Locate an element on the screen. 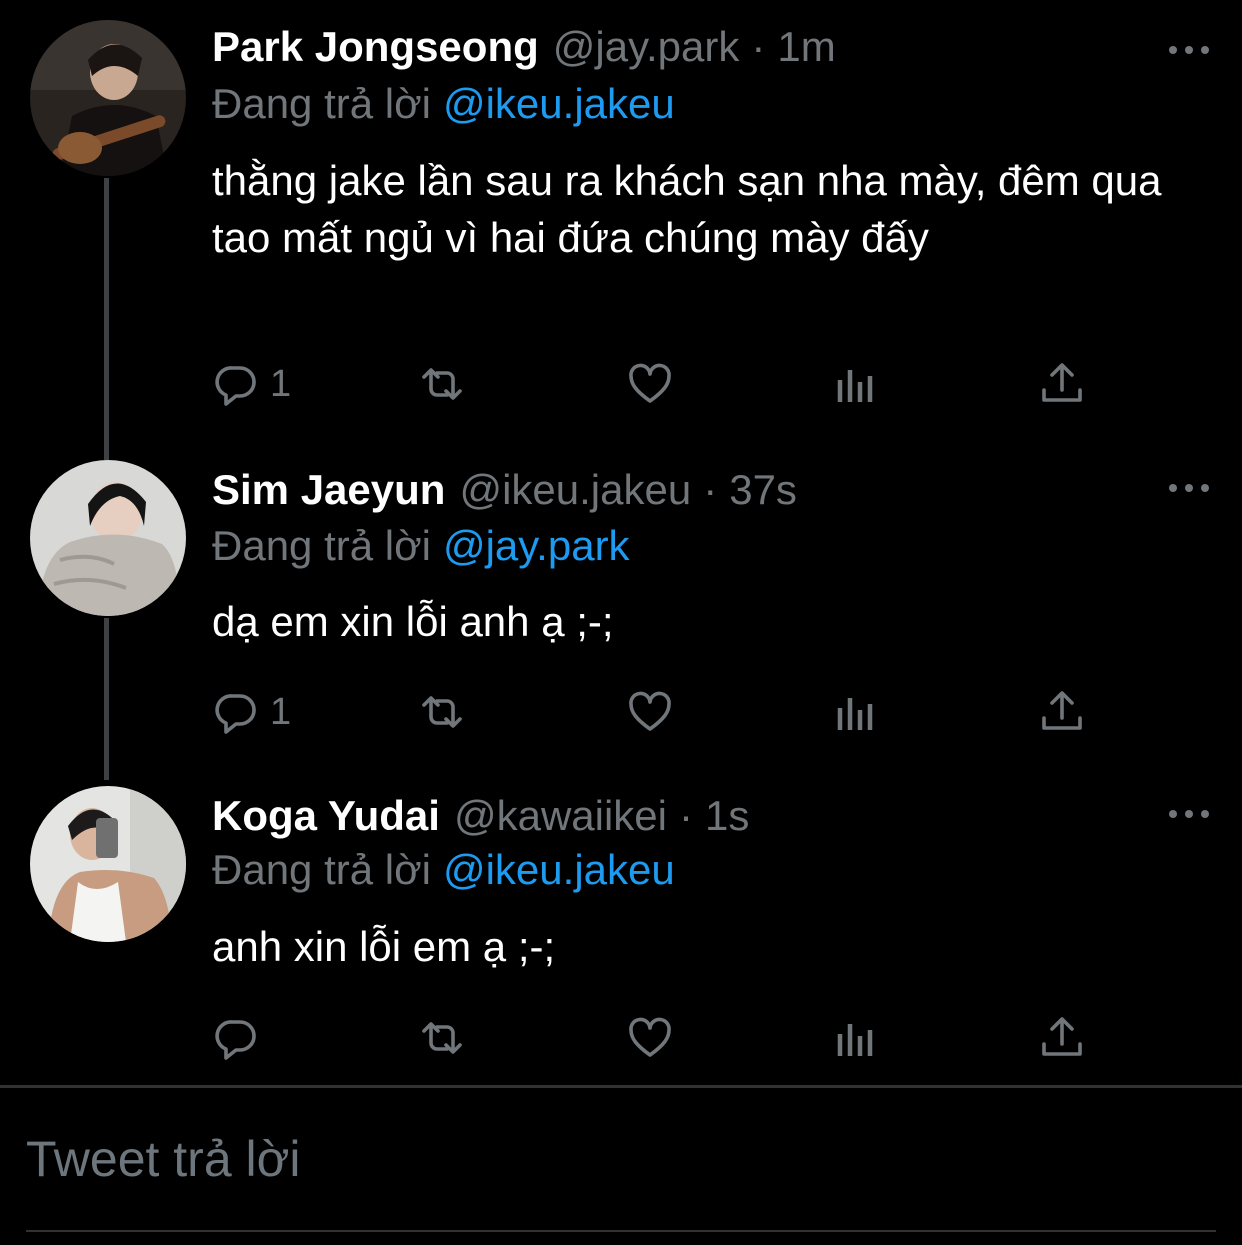  tweet-header: Park Jongseong @jay.park · 1m is located at coordinates (524, 47).